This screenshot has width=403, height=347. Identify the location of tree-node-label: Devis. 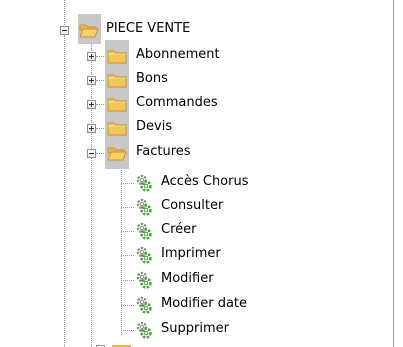
(154, 126).